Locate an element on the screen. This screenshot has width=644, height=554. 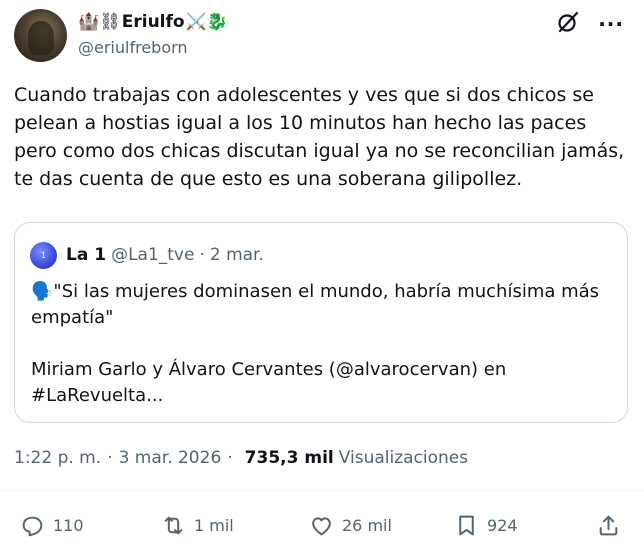
divider is located at coordinates (322, 490).